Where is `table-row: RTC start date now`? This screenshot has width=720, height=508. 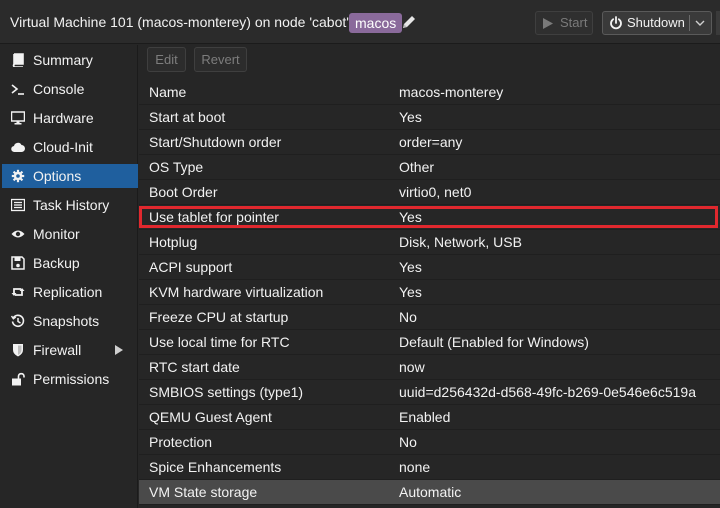
table-row: RTC start date now is located at coordinates (429, 367).